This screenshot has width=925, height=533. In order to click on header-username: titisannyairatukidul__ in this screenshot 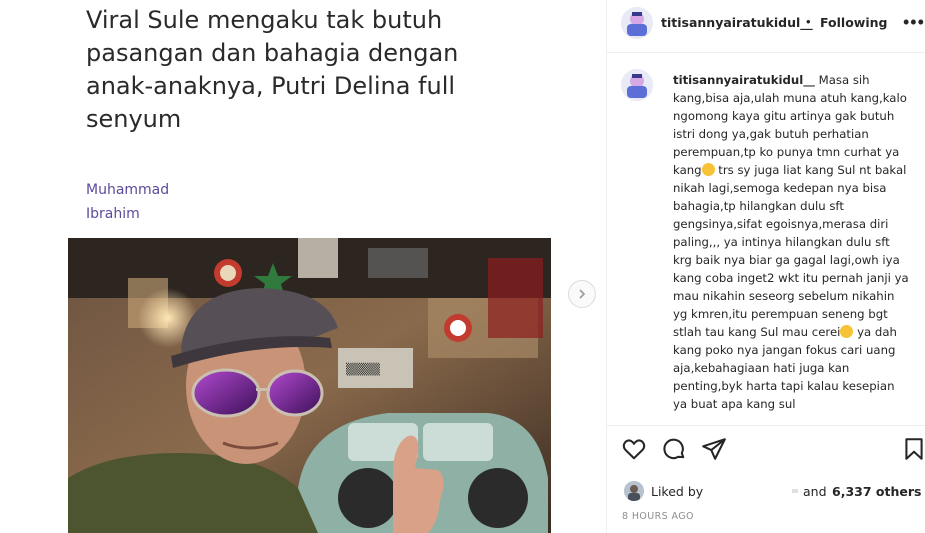, I will do `click(737, 22)`.